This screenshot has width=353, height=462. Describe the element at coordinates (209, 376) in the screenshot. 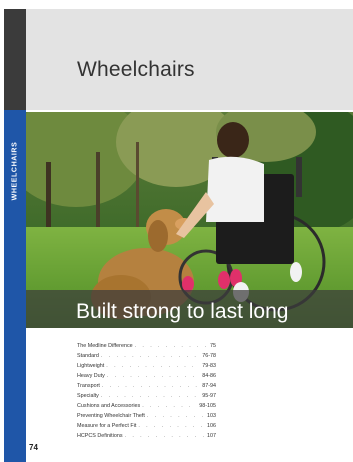

I see `toc-item-pages: 84-86` at that location.